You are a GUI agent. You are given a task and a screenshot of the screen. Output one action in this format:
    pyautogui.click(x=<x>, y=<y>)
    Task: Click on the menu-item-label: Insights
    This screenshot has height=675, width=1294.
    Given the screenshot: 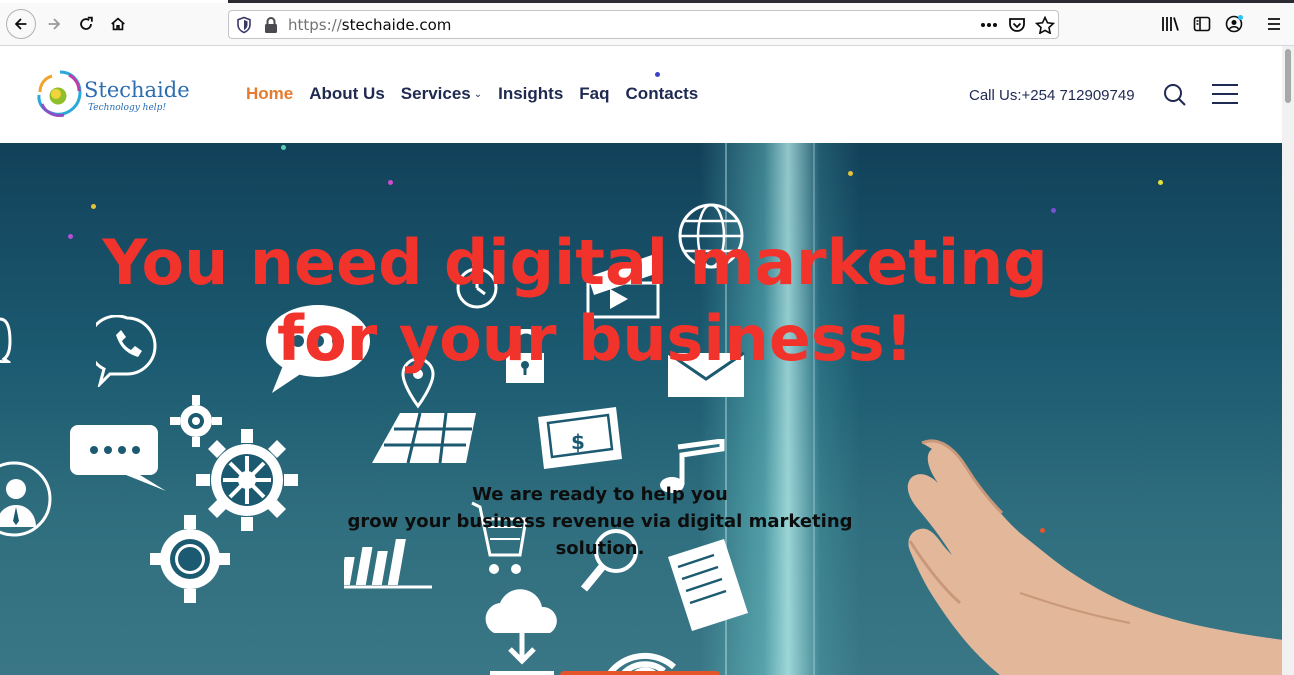 What is the action you would take?
    pyautogui.click(x=531, y=93)
    